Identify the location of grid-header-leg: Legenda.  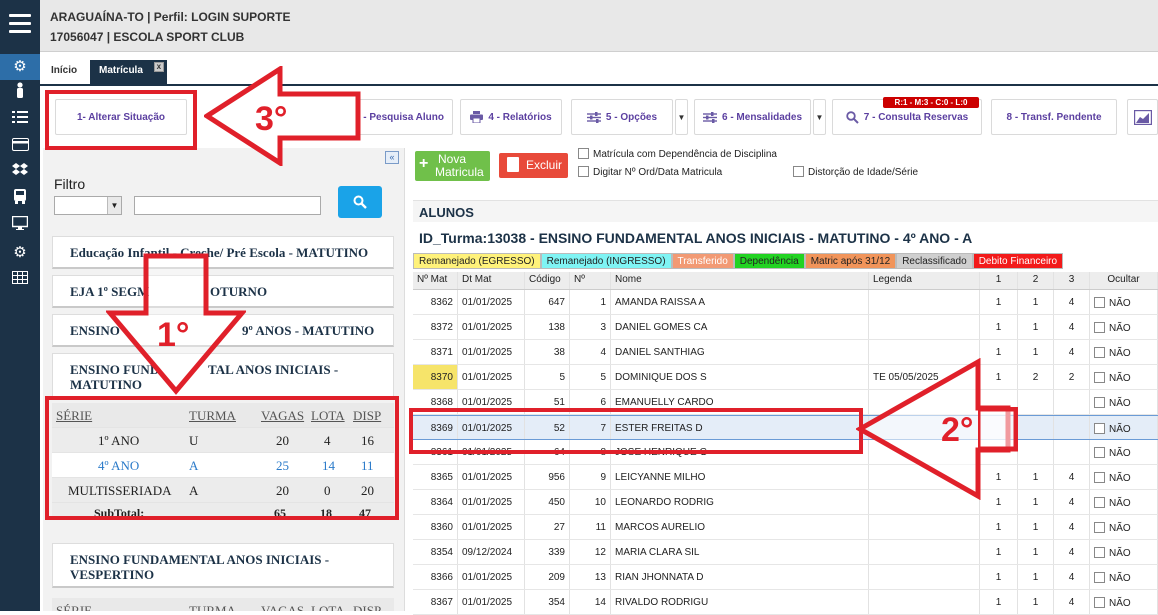
(924, 280).